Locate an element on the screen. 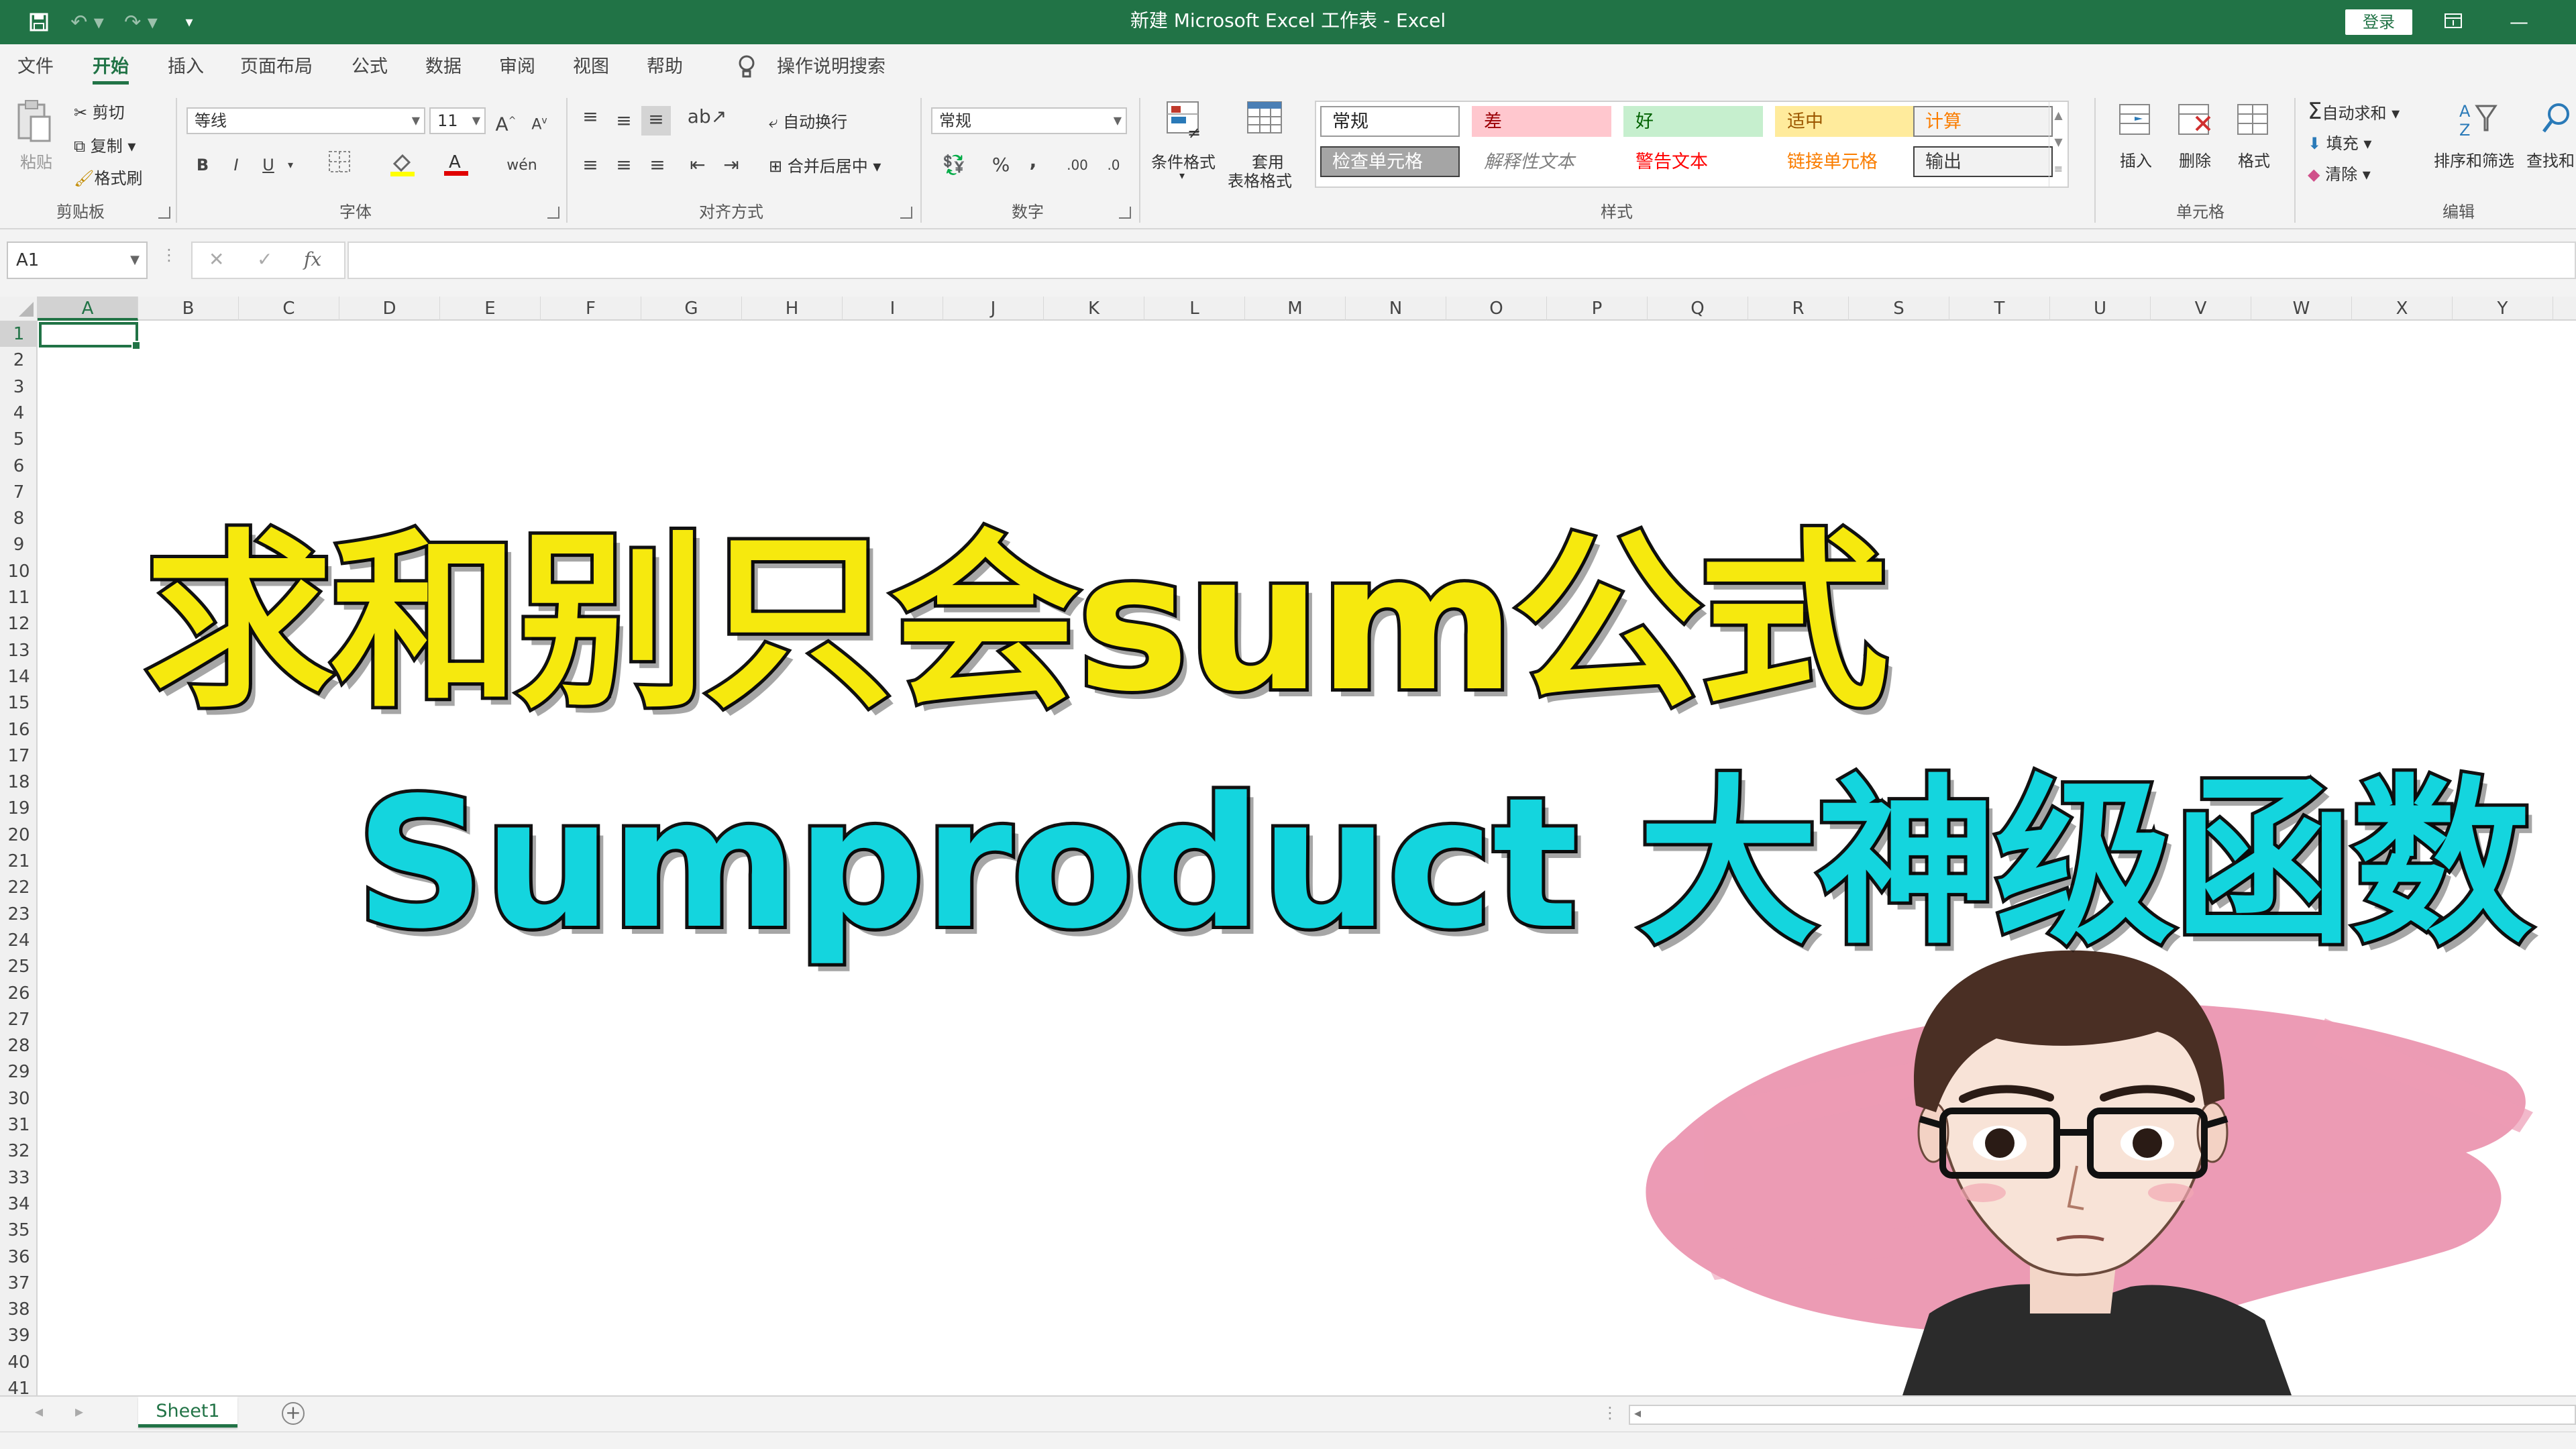 This screenshot has width=2576, height=1449. column-header-j: J is located at coordinates (993, 309).